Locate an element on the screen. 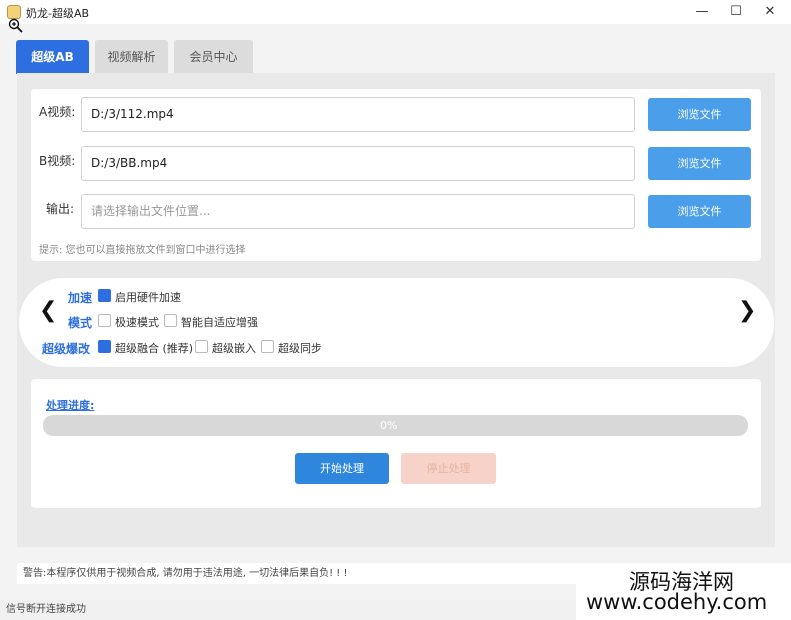 This screenshot has height=620, width=791. super-embed-text: 超级嵌入 is located at coordinates (234, 348).